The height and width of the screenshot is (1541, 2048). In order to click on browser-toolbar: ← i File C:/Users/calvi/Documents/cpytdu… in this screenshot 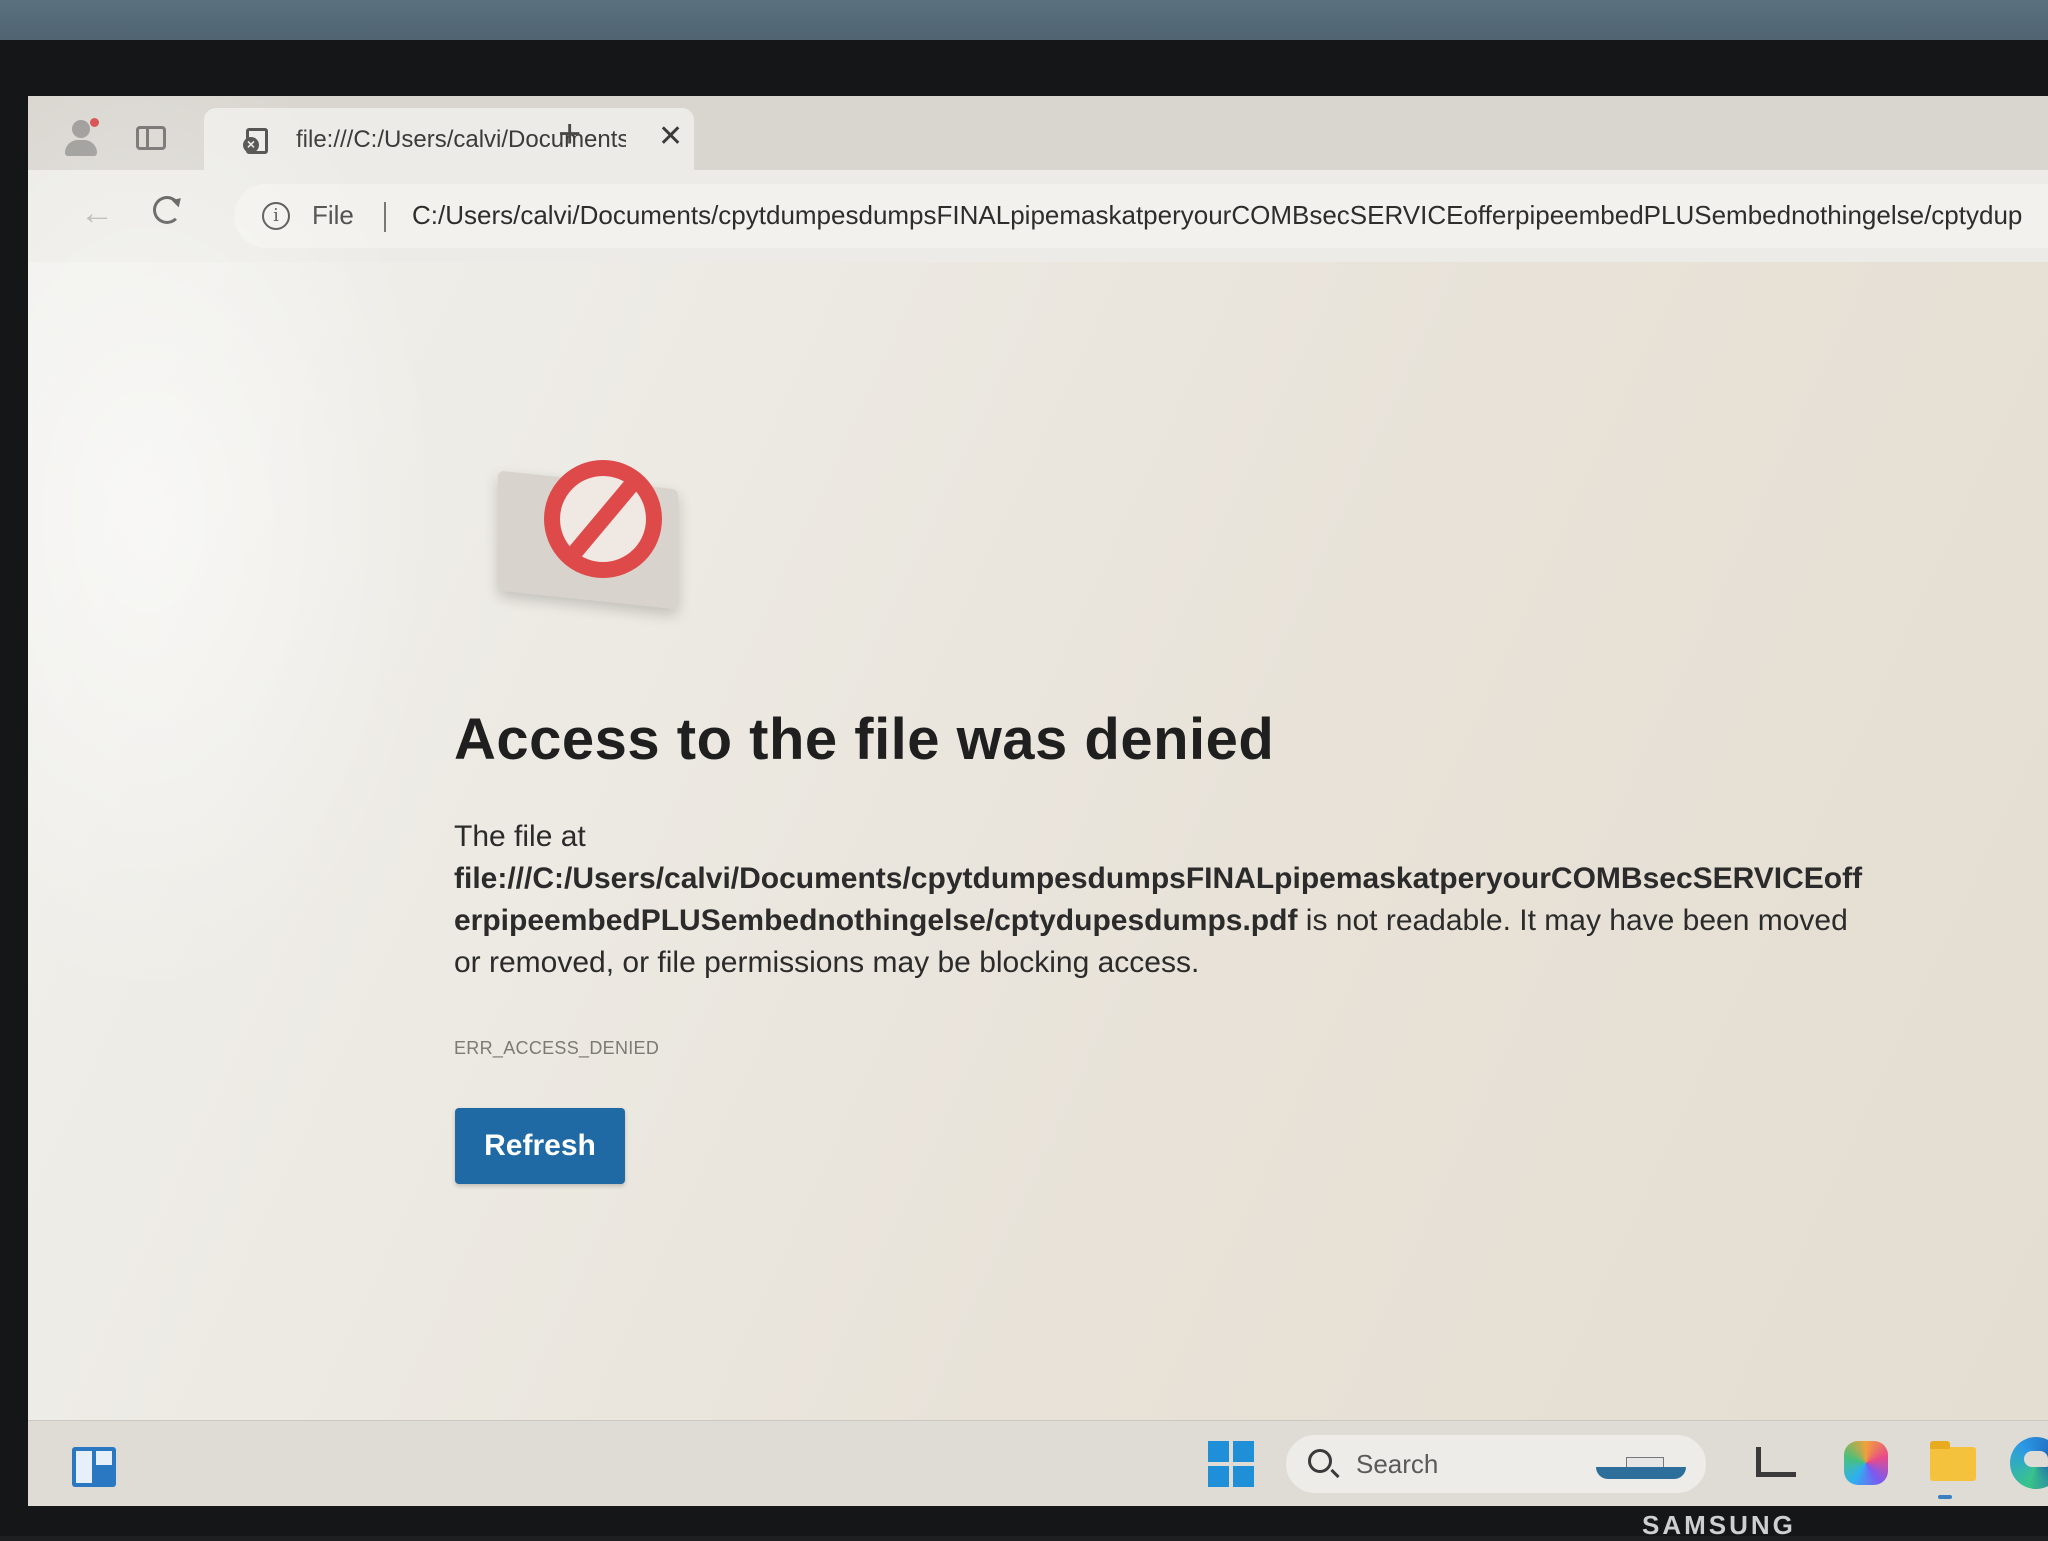, I will do `click(1038, 216)`.